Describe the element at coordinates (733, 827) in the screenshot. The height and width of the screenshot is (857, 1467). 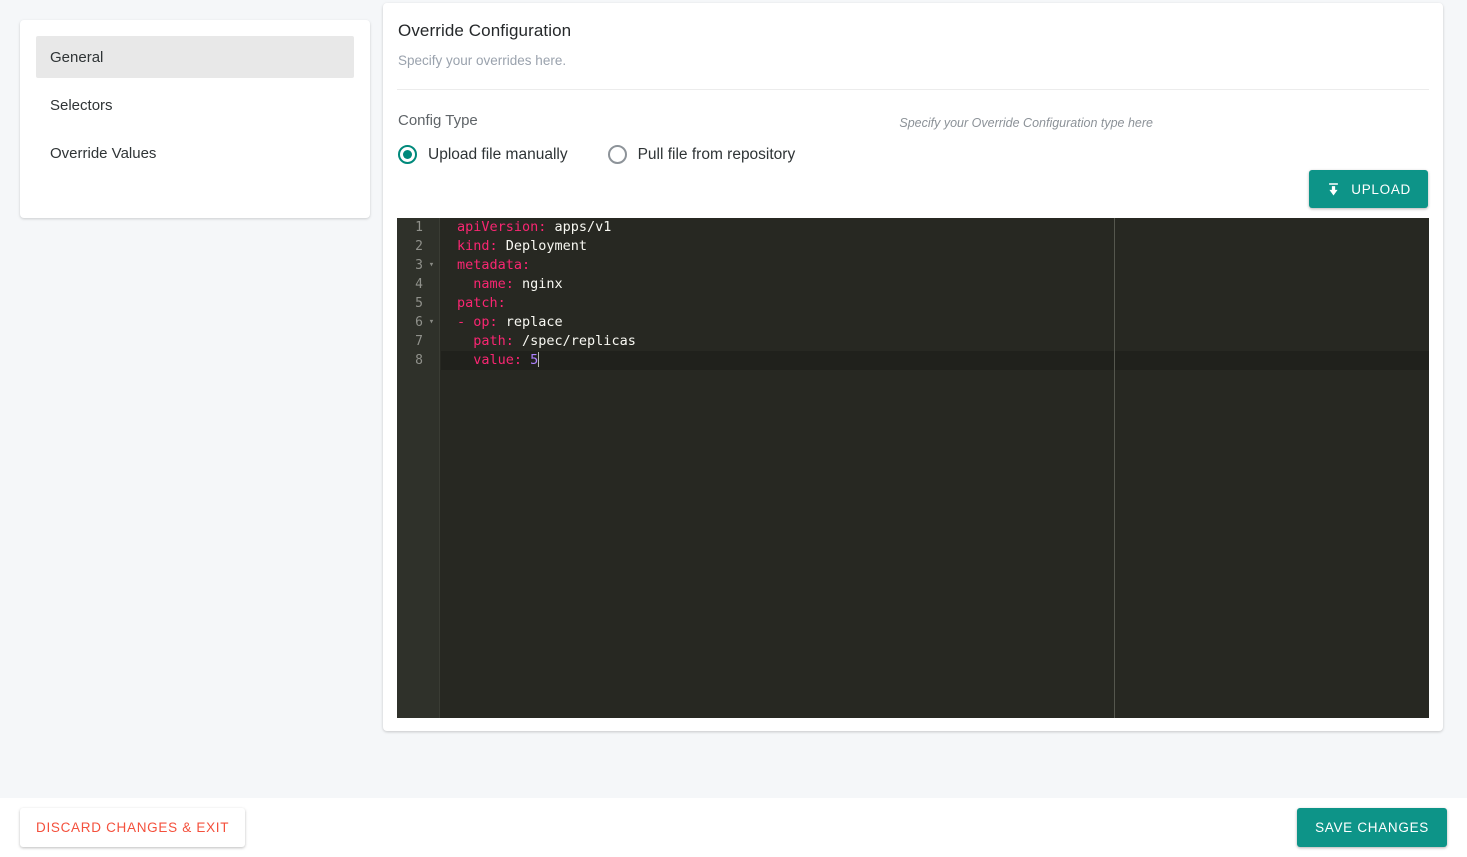
I see `footer-action-bar: DISCARD CHANGES & EXIT SAVE CHANGES` at that location.